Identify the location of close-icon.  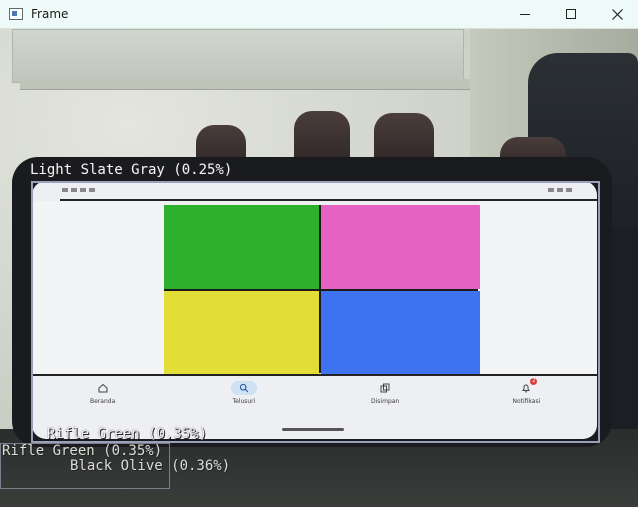
(617, 14).